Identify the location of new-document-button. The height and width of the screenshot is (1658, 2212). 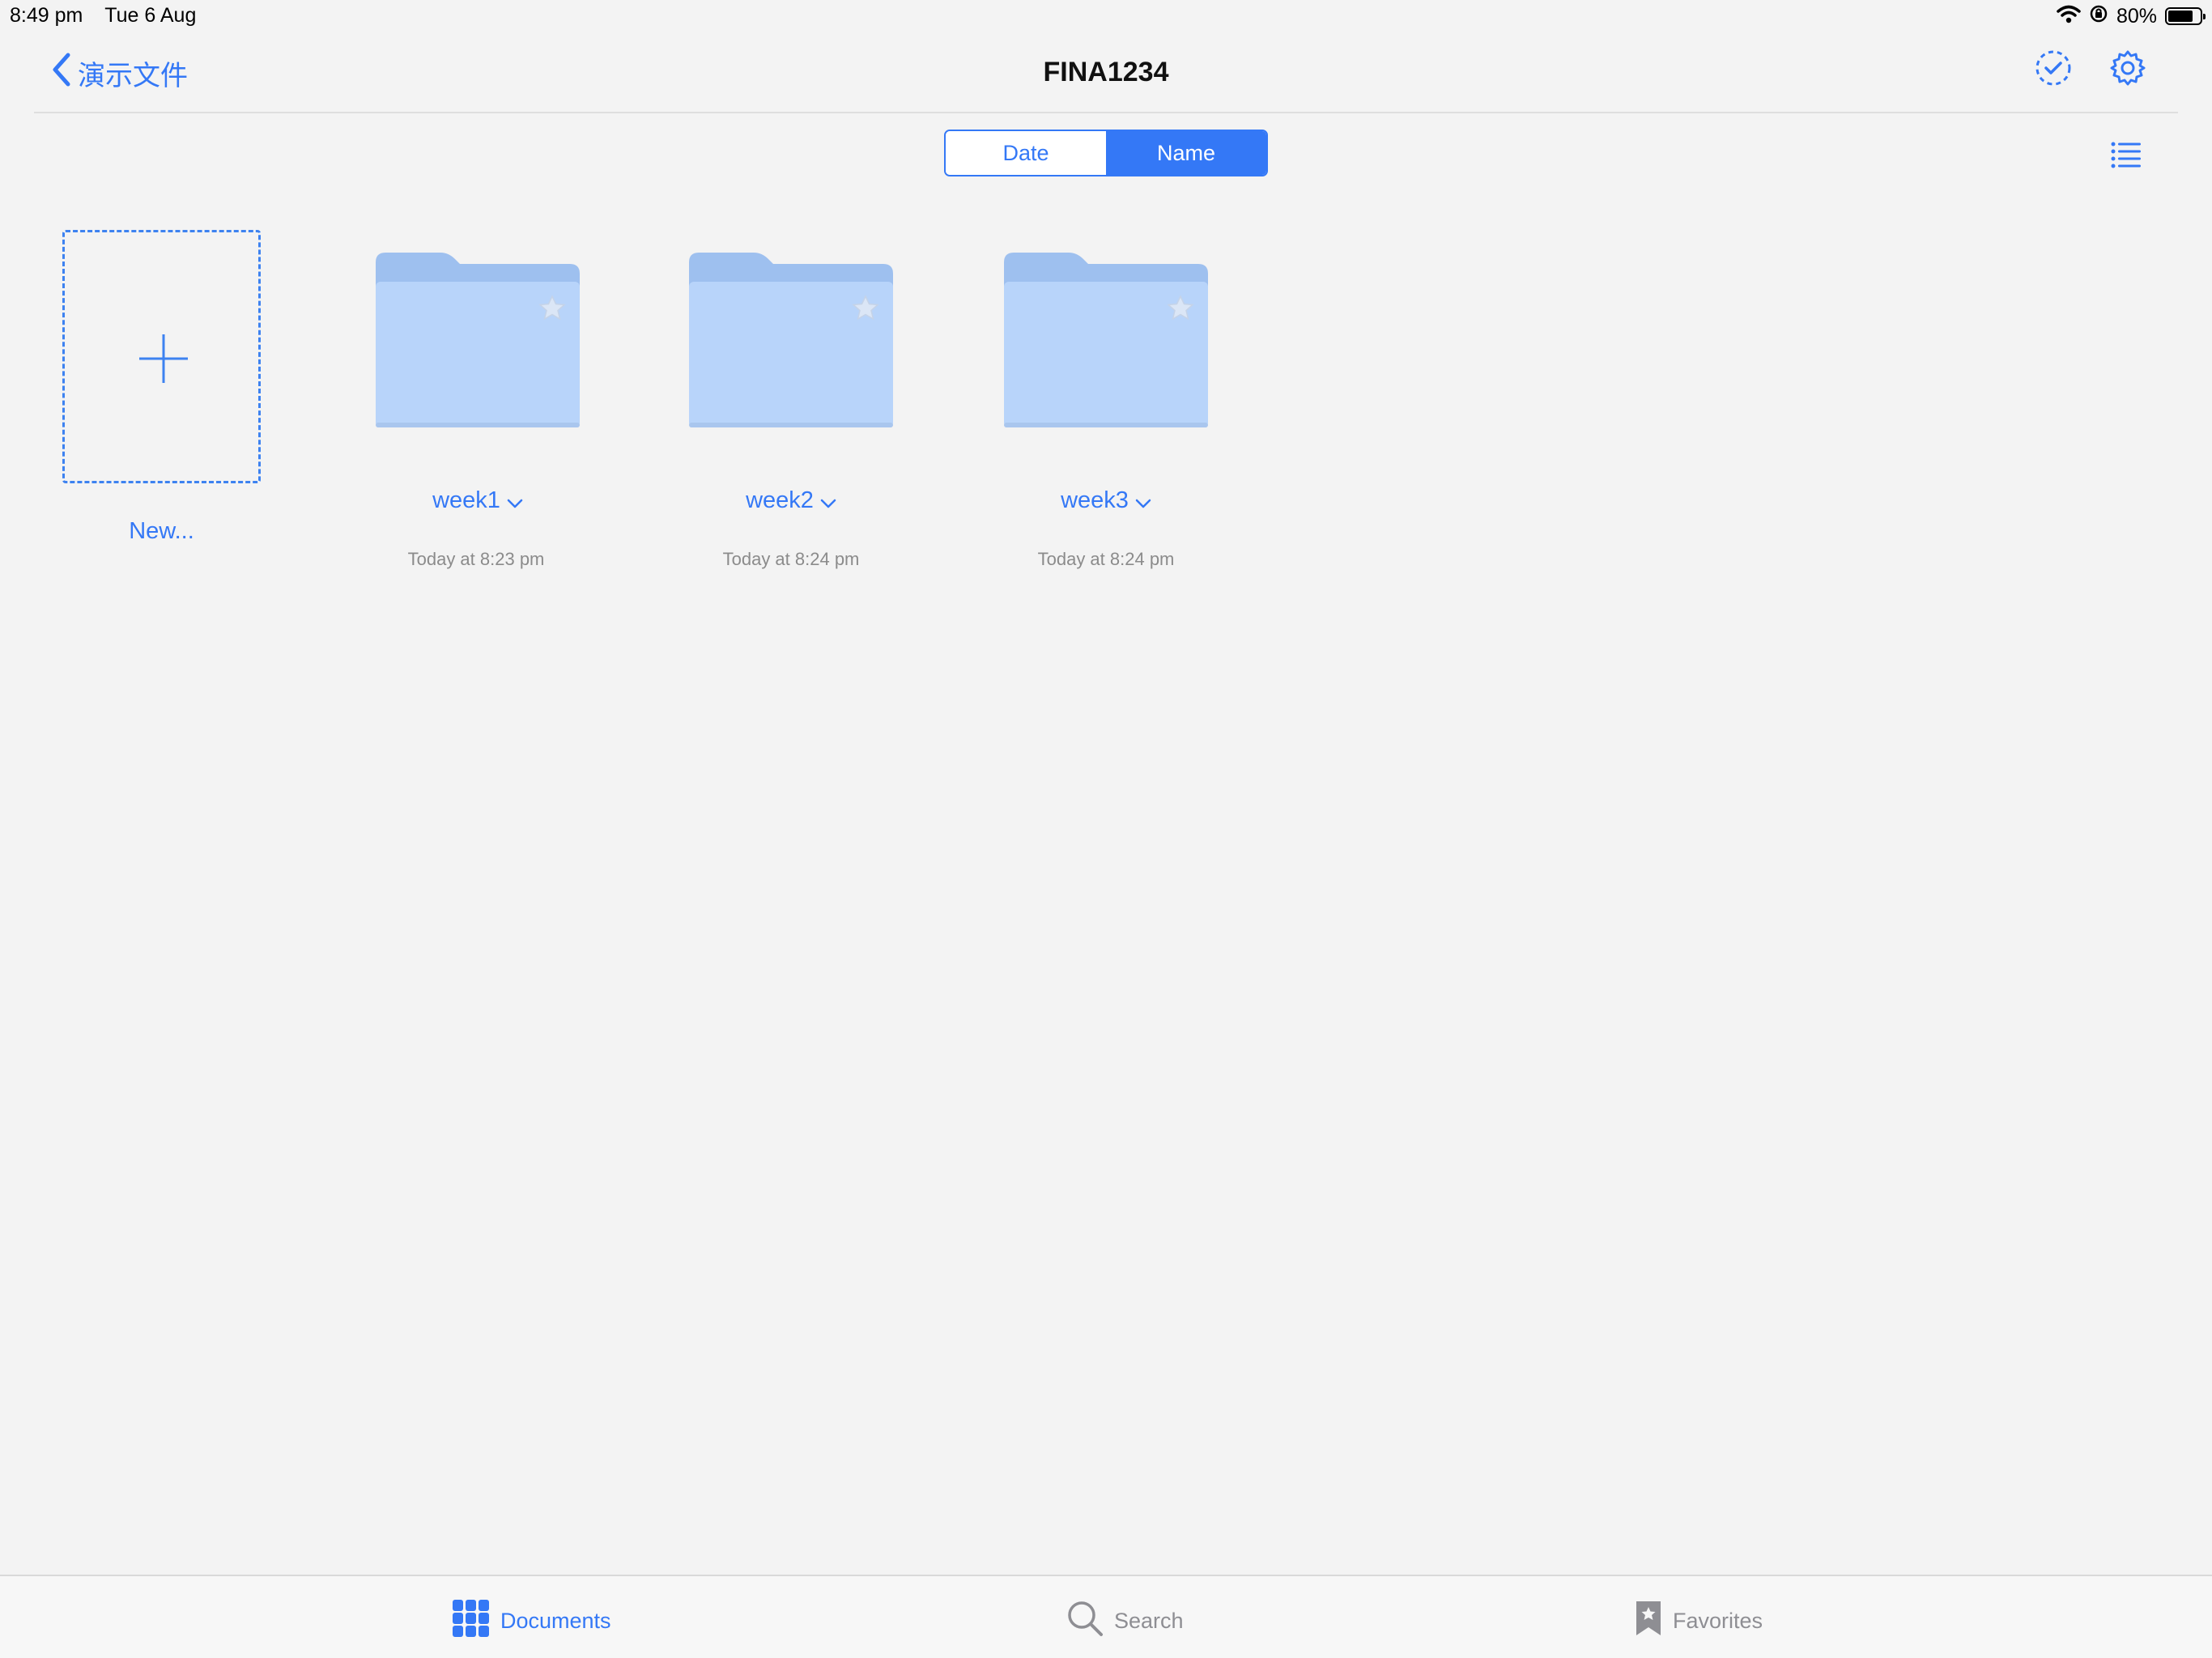
(162, 356).